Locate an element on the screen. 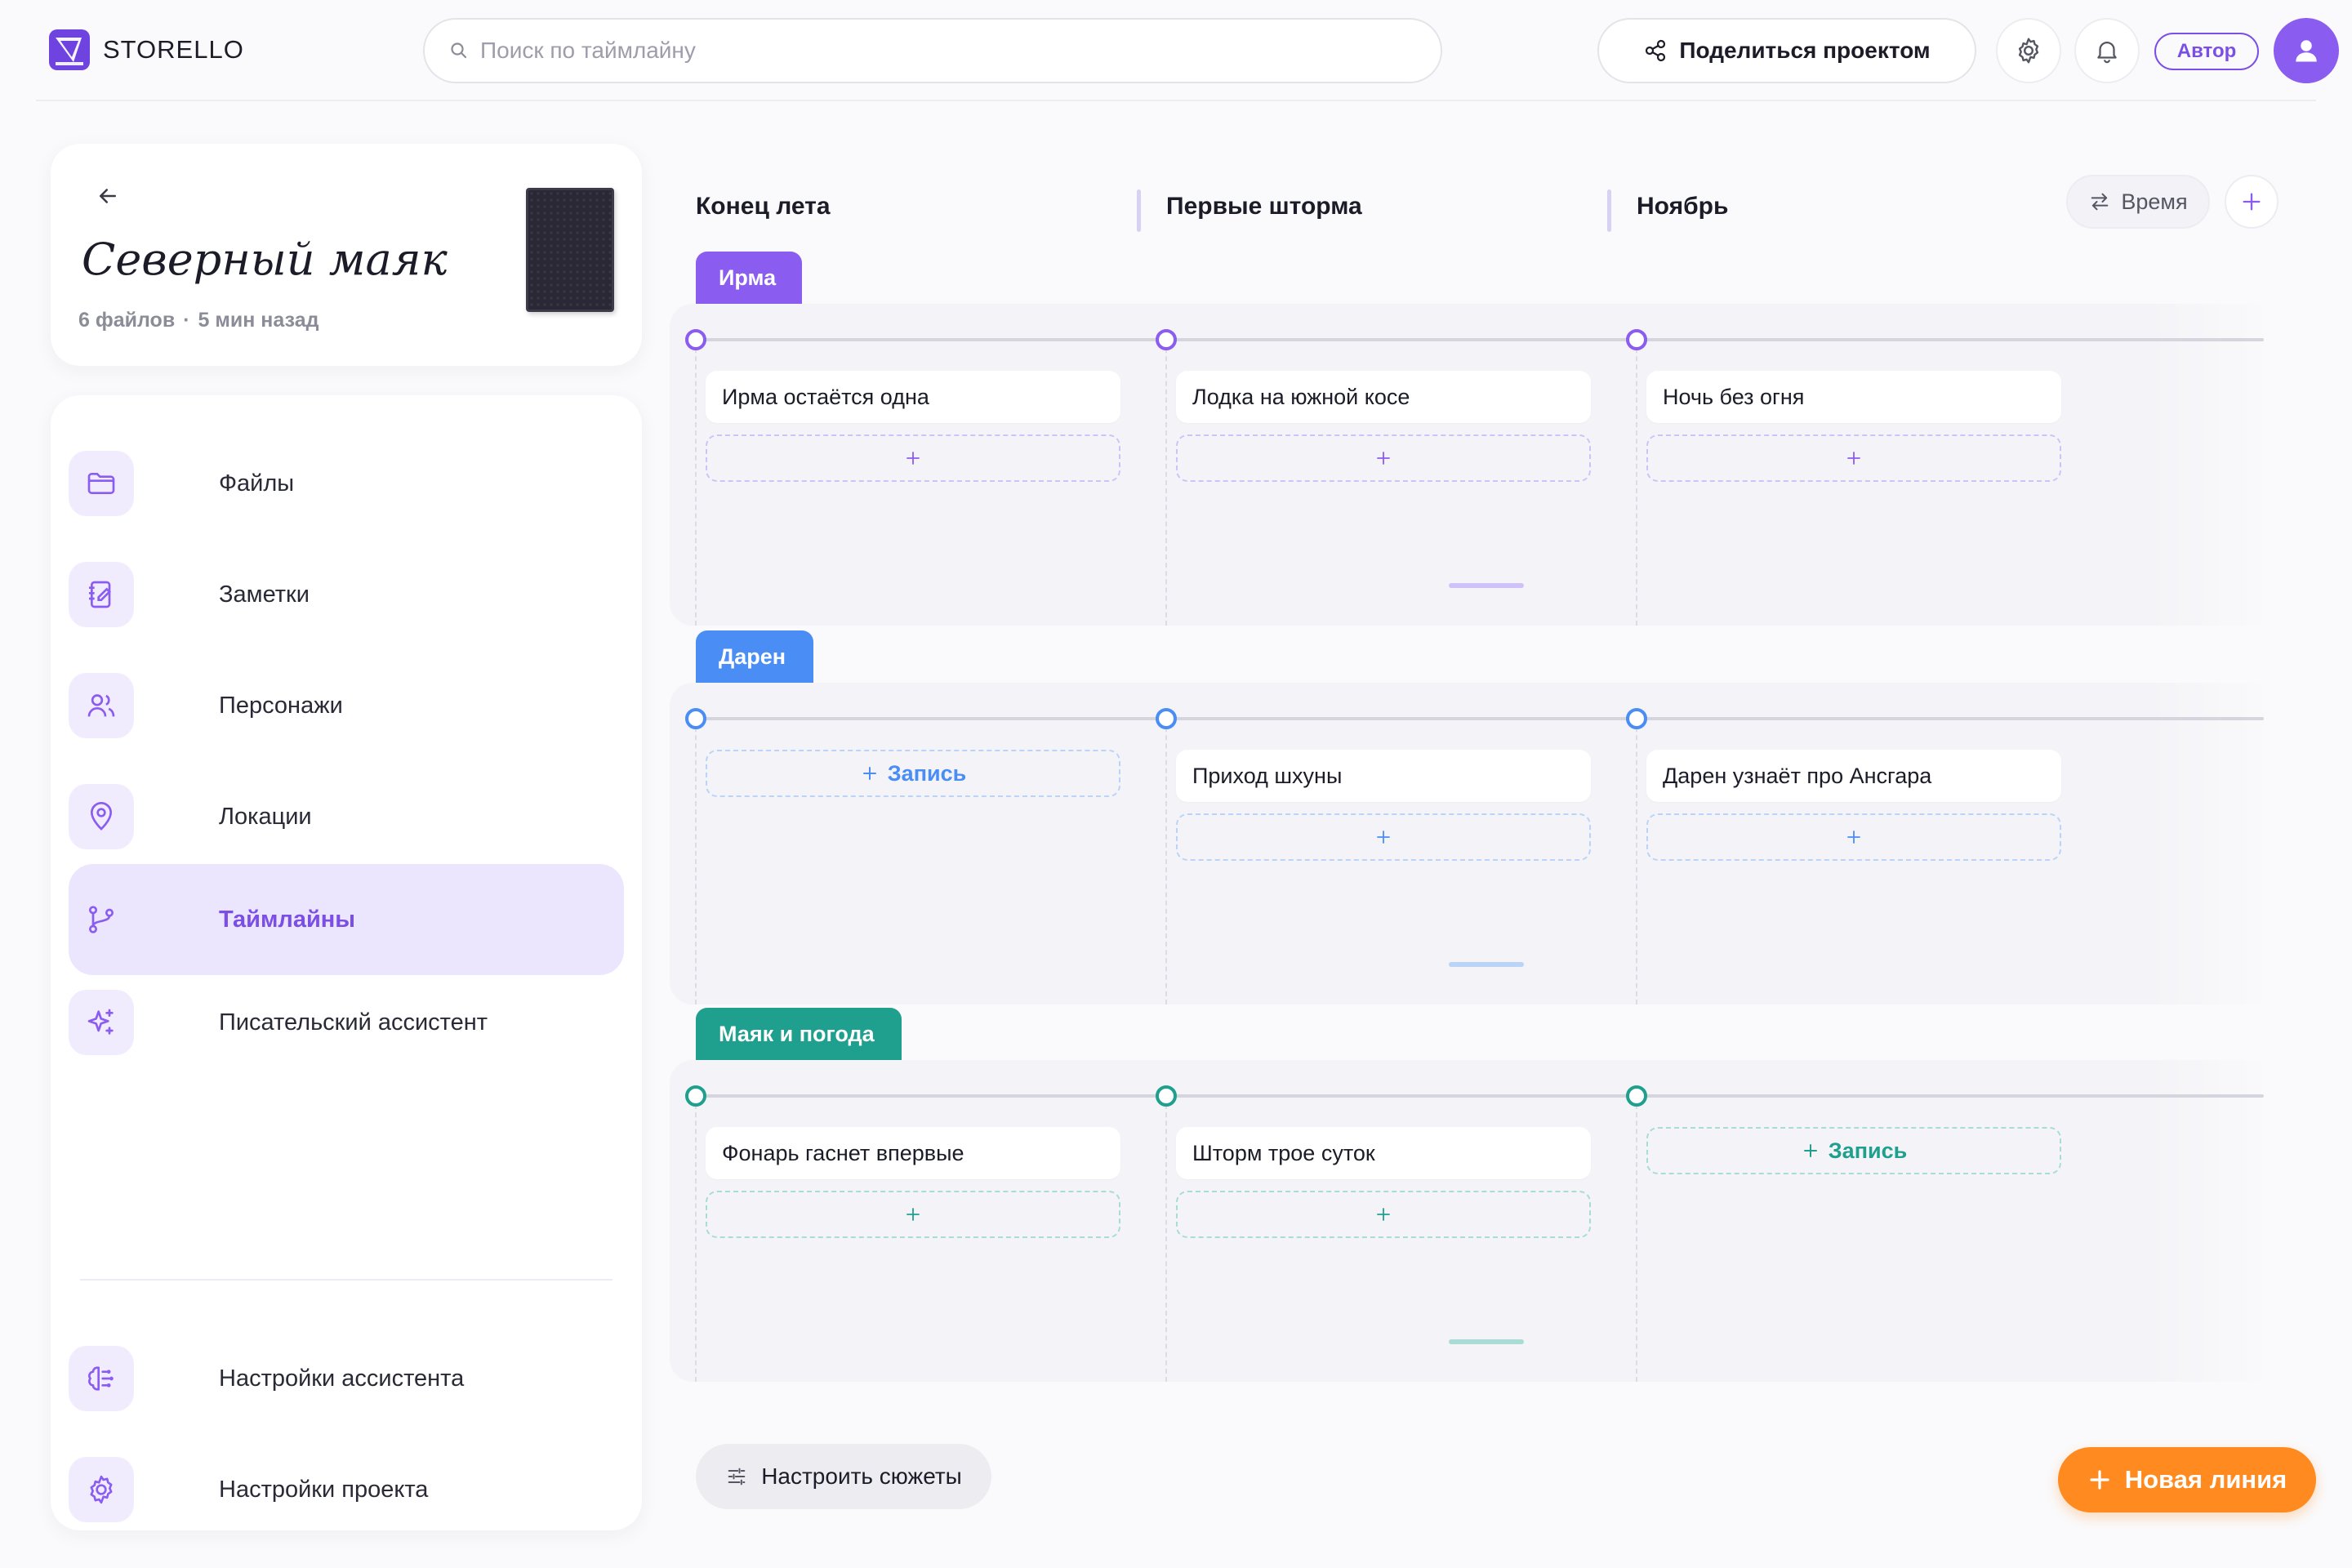 This screenshot has width=2352, height=1568. event-card: Ночь без огня is located at coordinates (1853, 397).